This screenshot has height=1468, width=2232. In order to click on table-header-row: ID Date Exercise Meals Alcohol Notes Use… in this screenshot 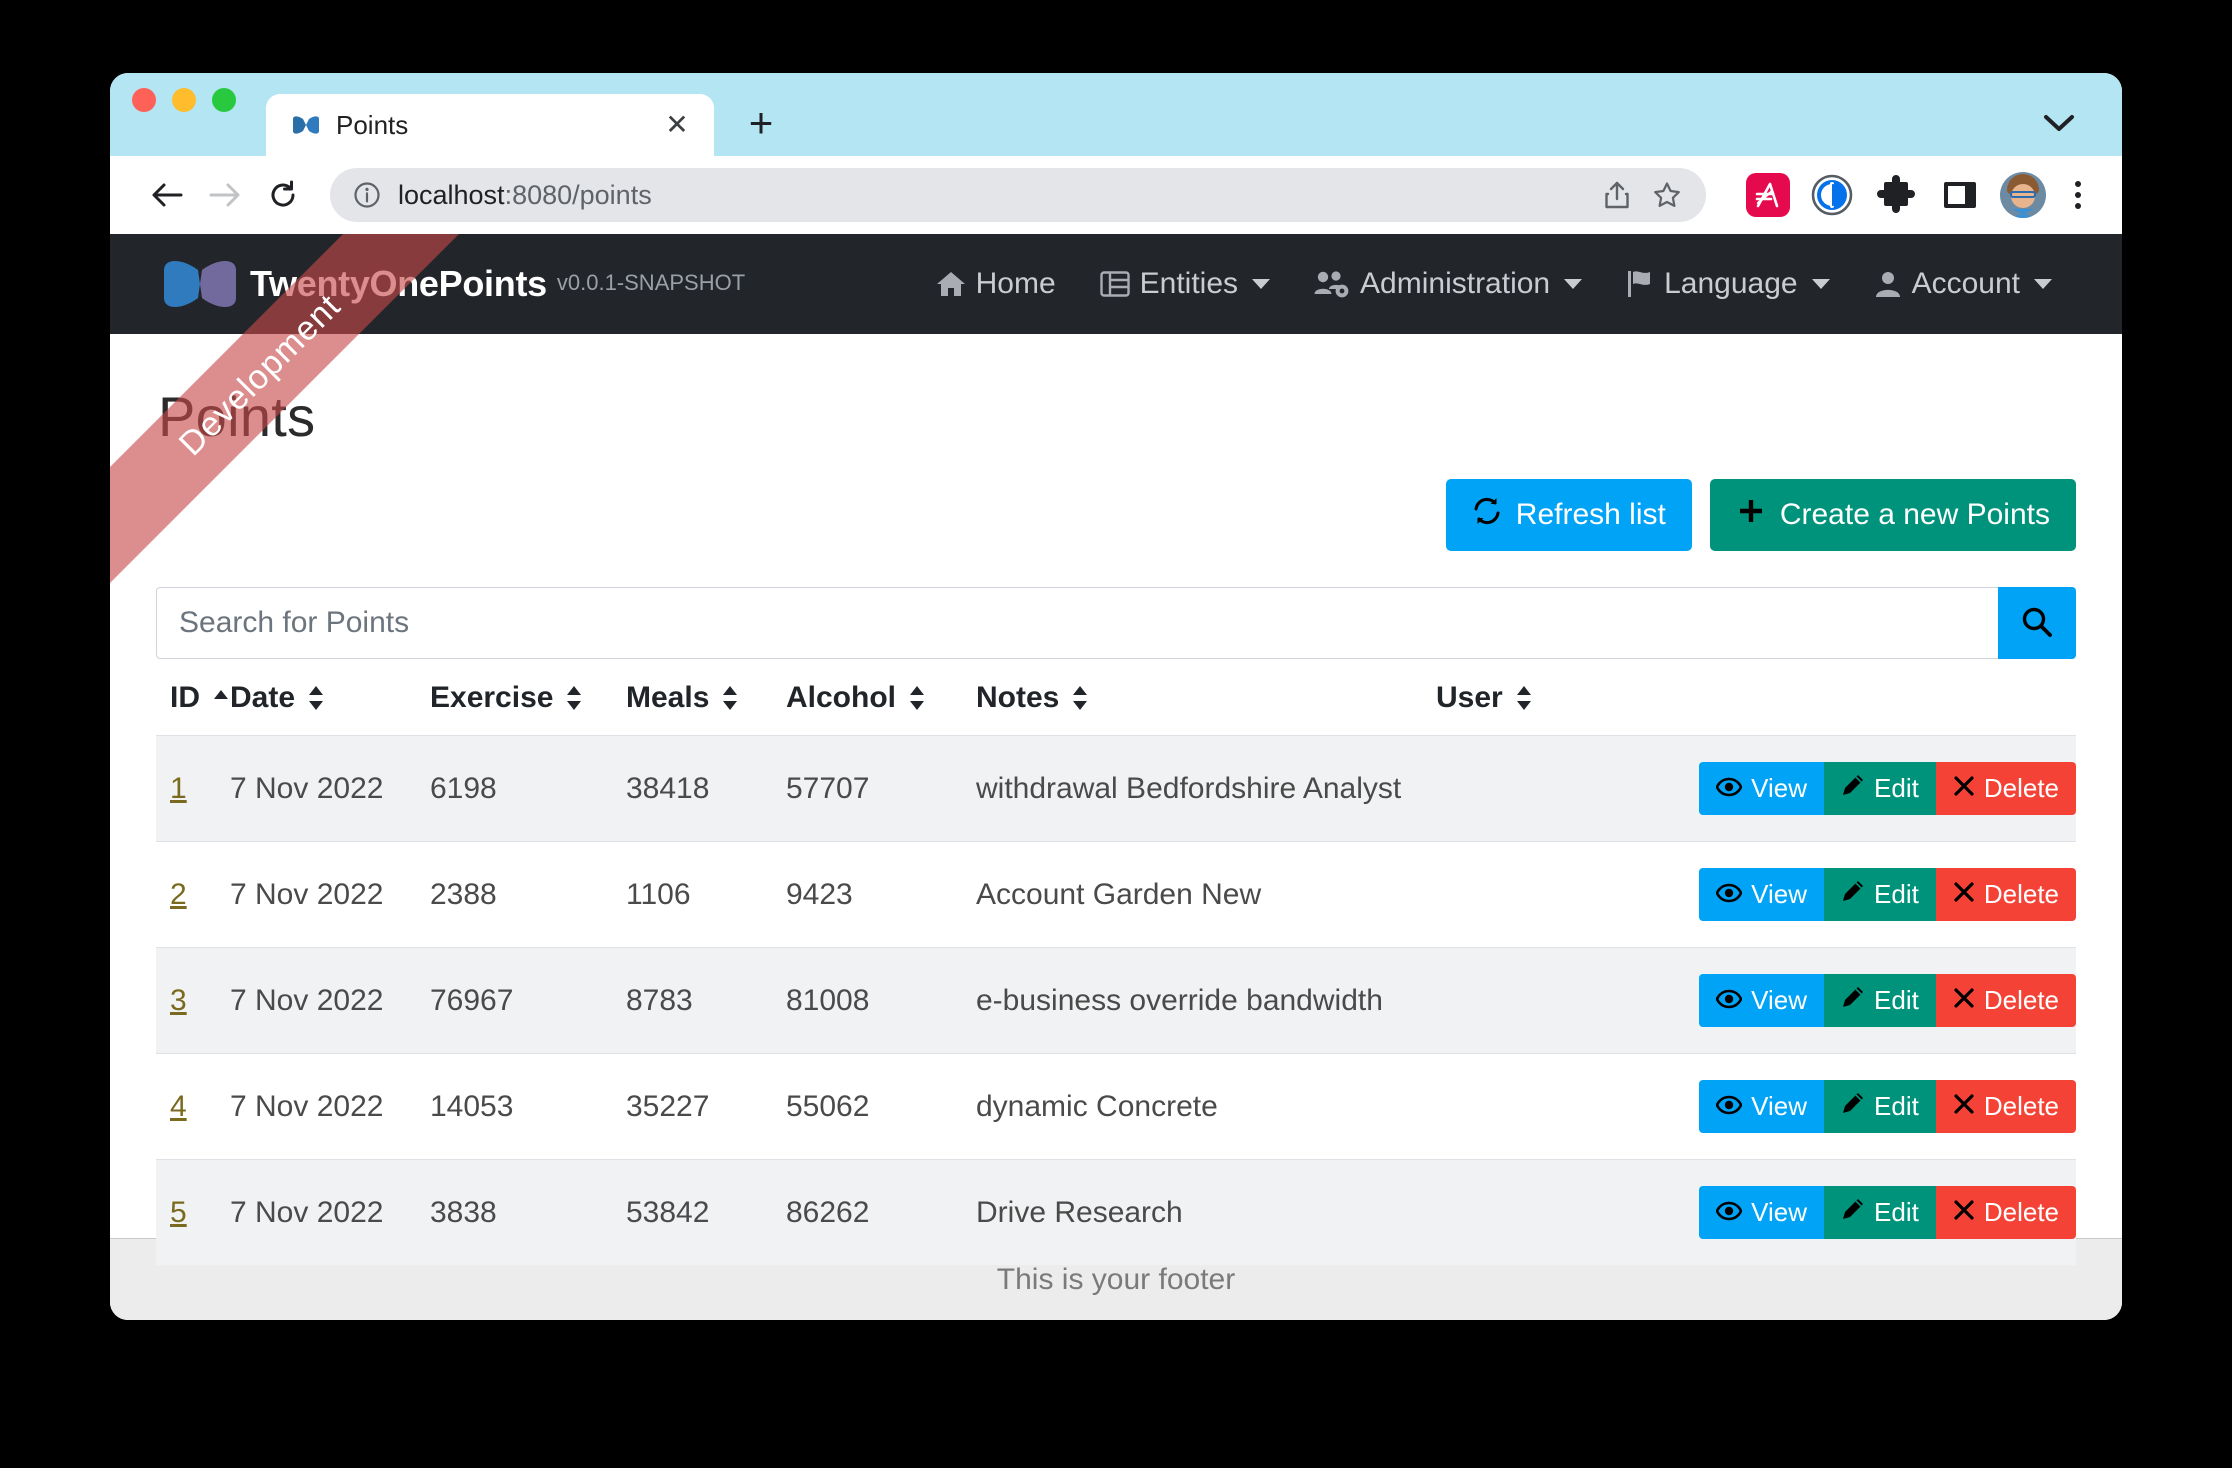, I will do `click(1116, 697)`.